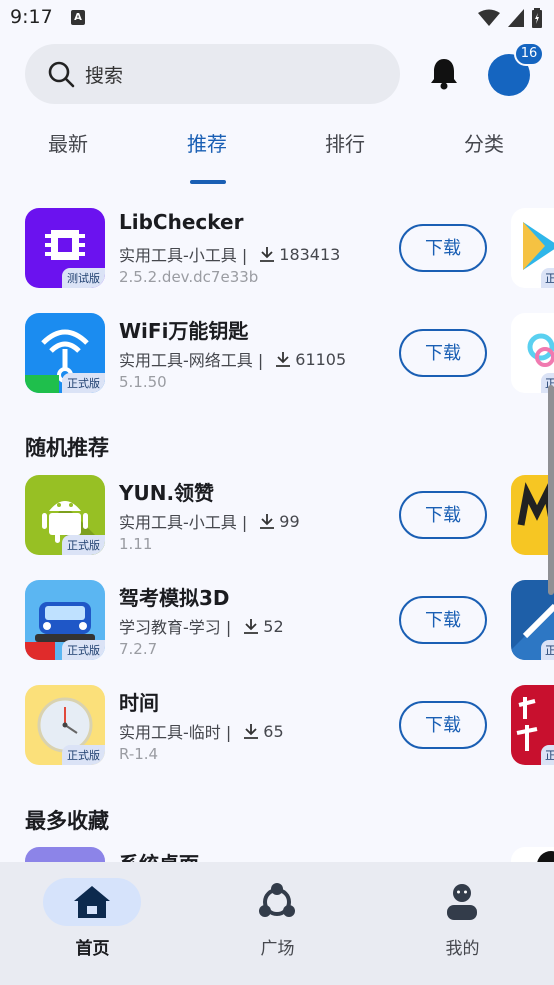  What do you see at coordinates (31, 17) in the screenshot?
I see `status-time: 9:17` at bounding box center [31, 17].